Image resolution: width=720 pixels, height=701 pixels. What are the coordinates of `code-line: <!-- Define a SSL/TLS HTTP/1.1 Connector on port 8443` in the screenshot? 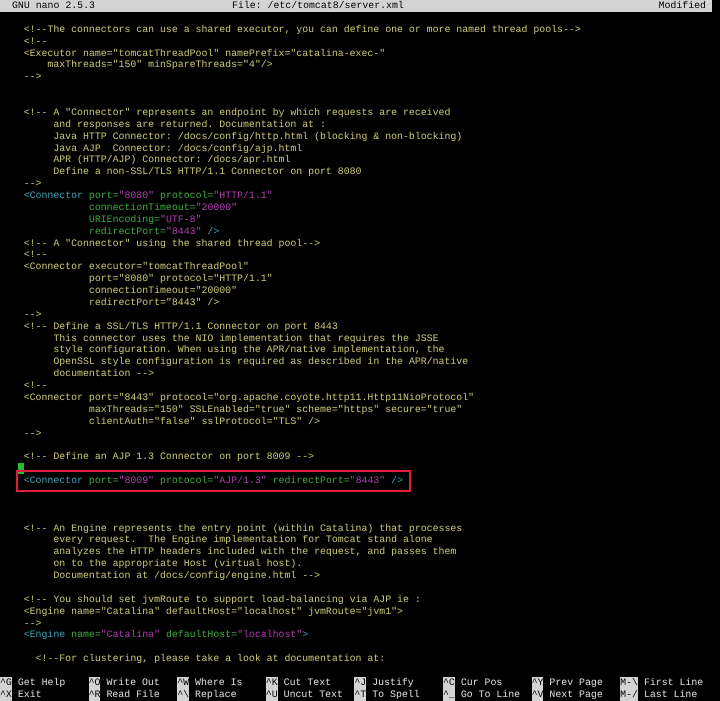 It's located at (180, 326).